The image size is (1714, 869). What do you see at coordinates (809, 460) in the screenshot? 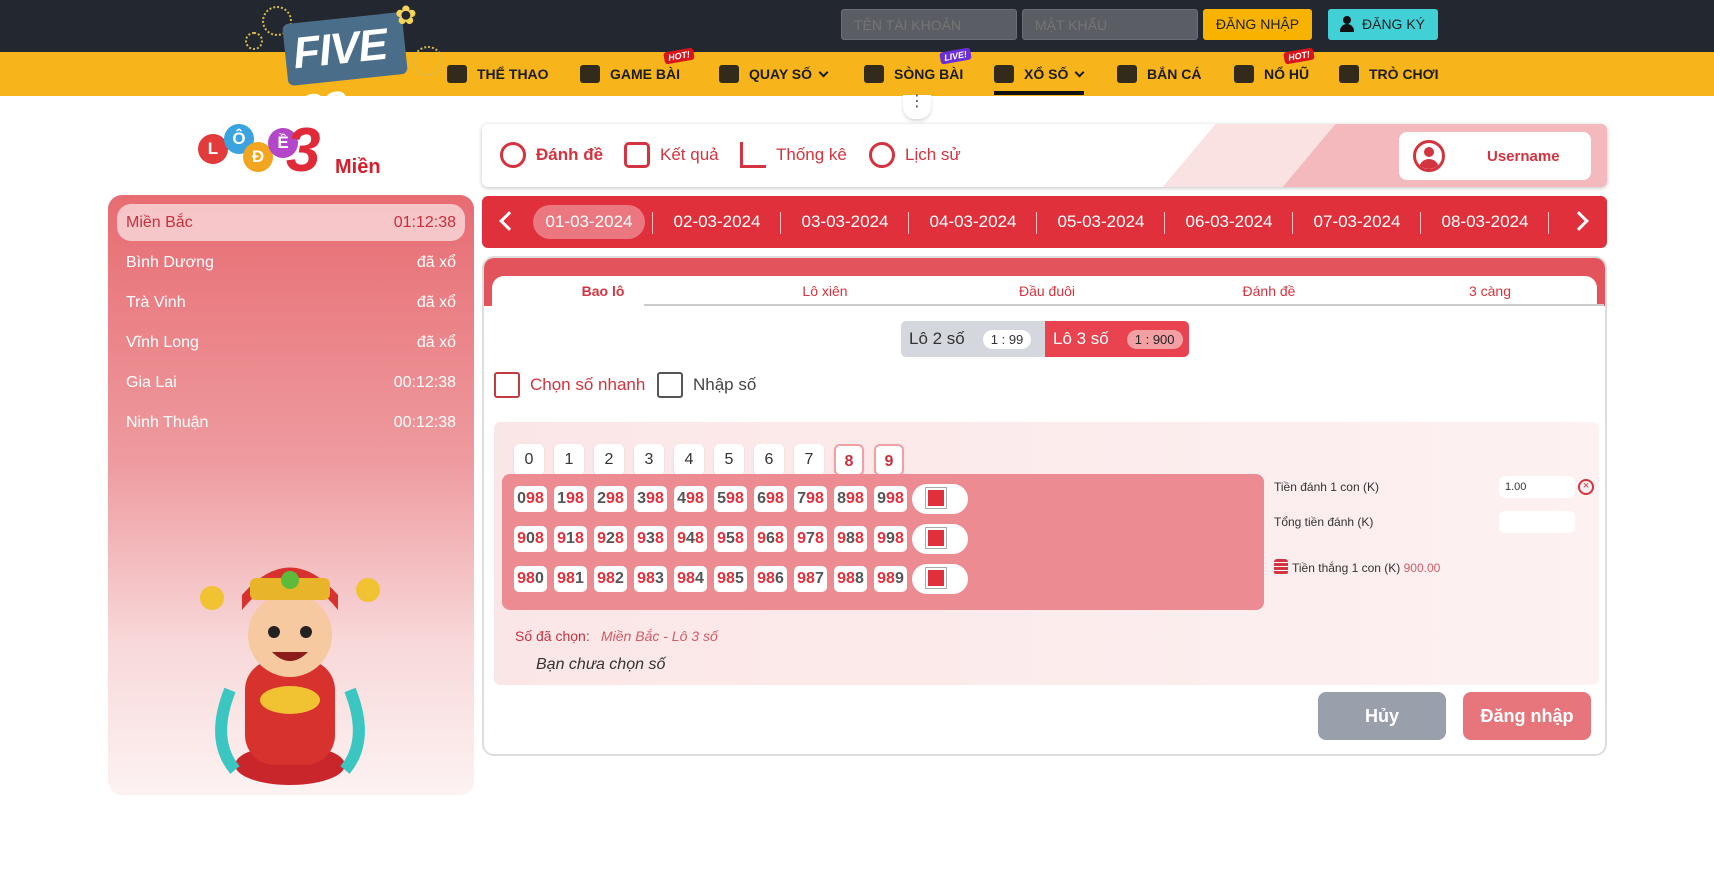
I see `digit-button: 7` at bounding box center [809, 460].